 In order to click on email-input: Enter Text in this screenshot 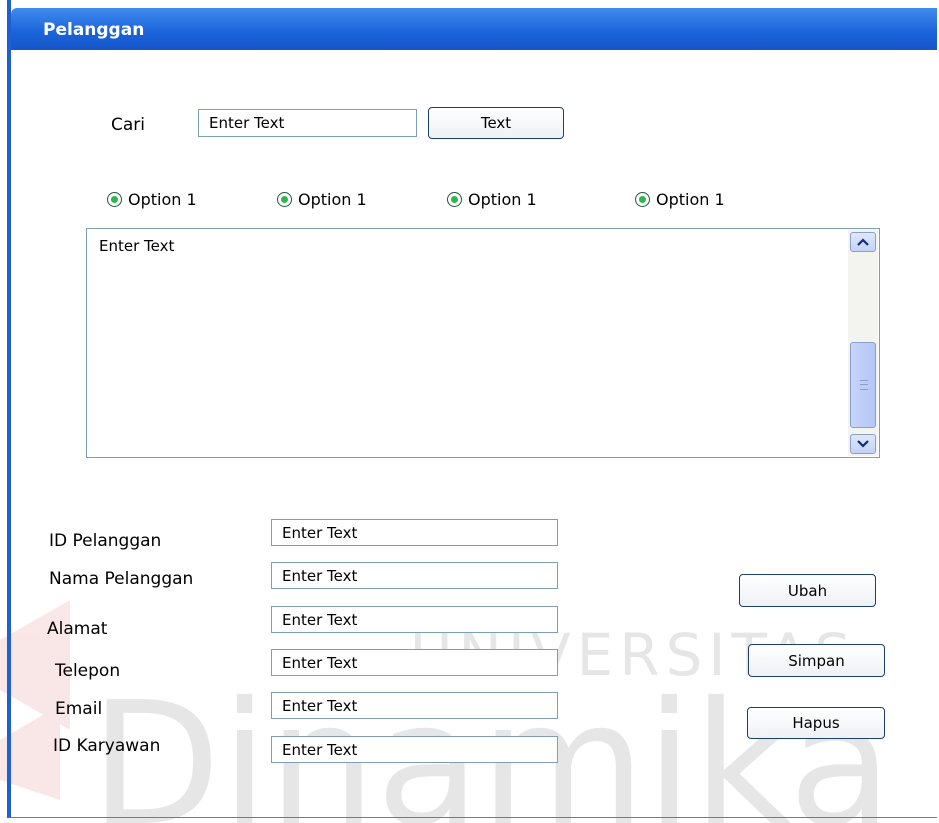, I will do `click(414, 705)`.